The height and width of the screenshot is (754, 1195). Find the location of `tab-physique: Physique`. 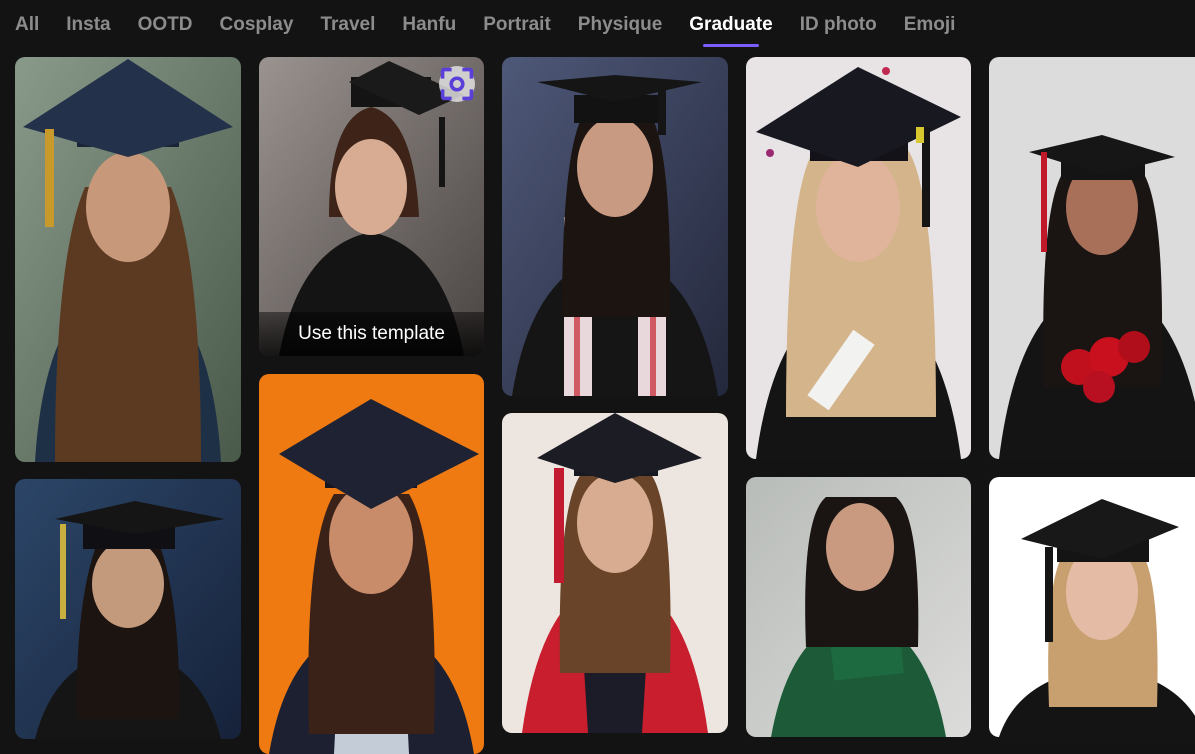

tab-physique: Physique is located at coordinates (620, 19).